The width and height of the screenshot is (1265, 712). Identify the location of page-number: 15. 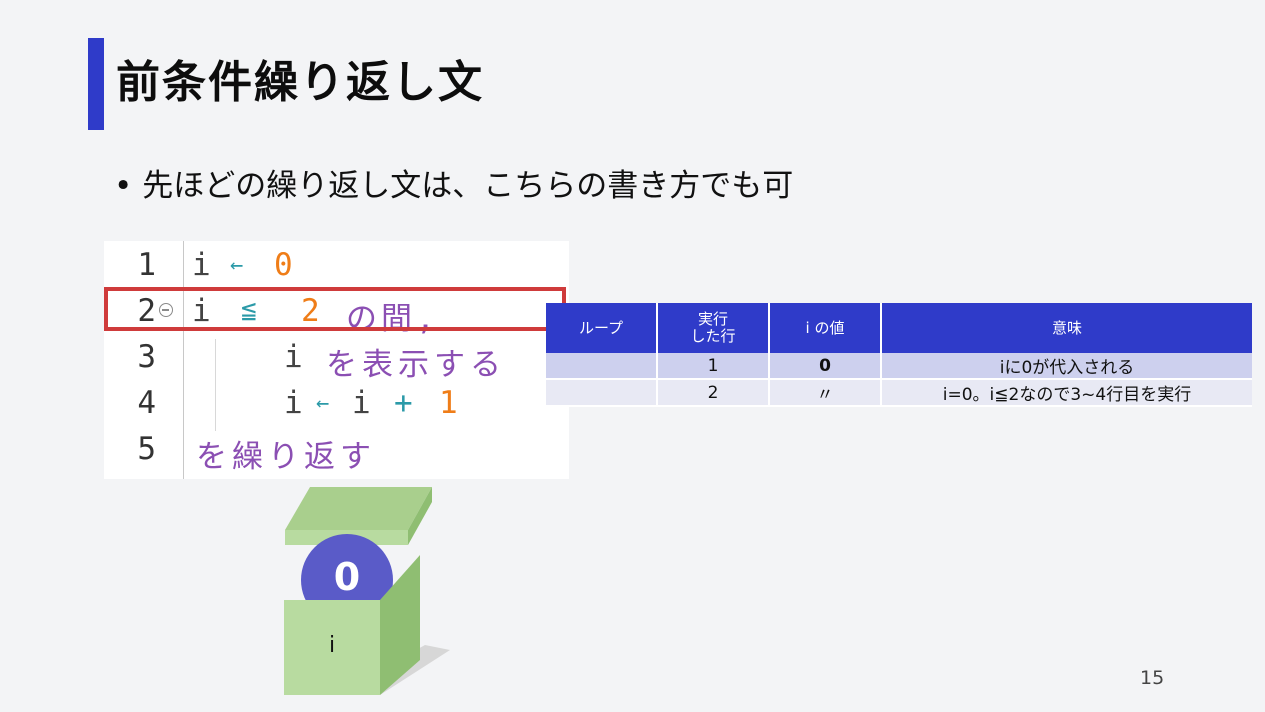
(1152, 678).